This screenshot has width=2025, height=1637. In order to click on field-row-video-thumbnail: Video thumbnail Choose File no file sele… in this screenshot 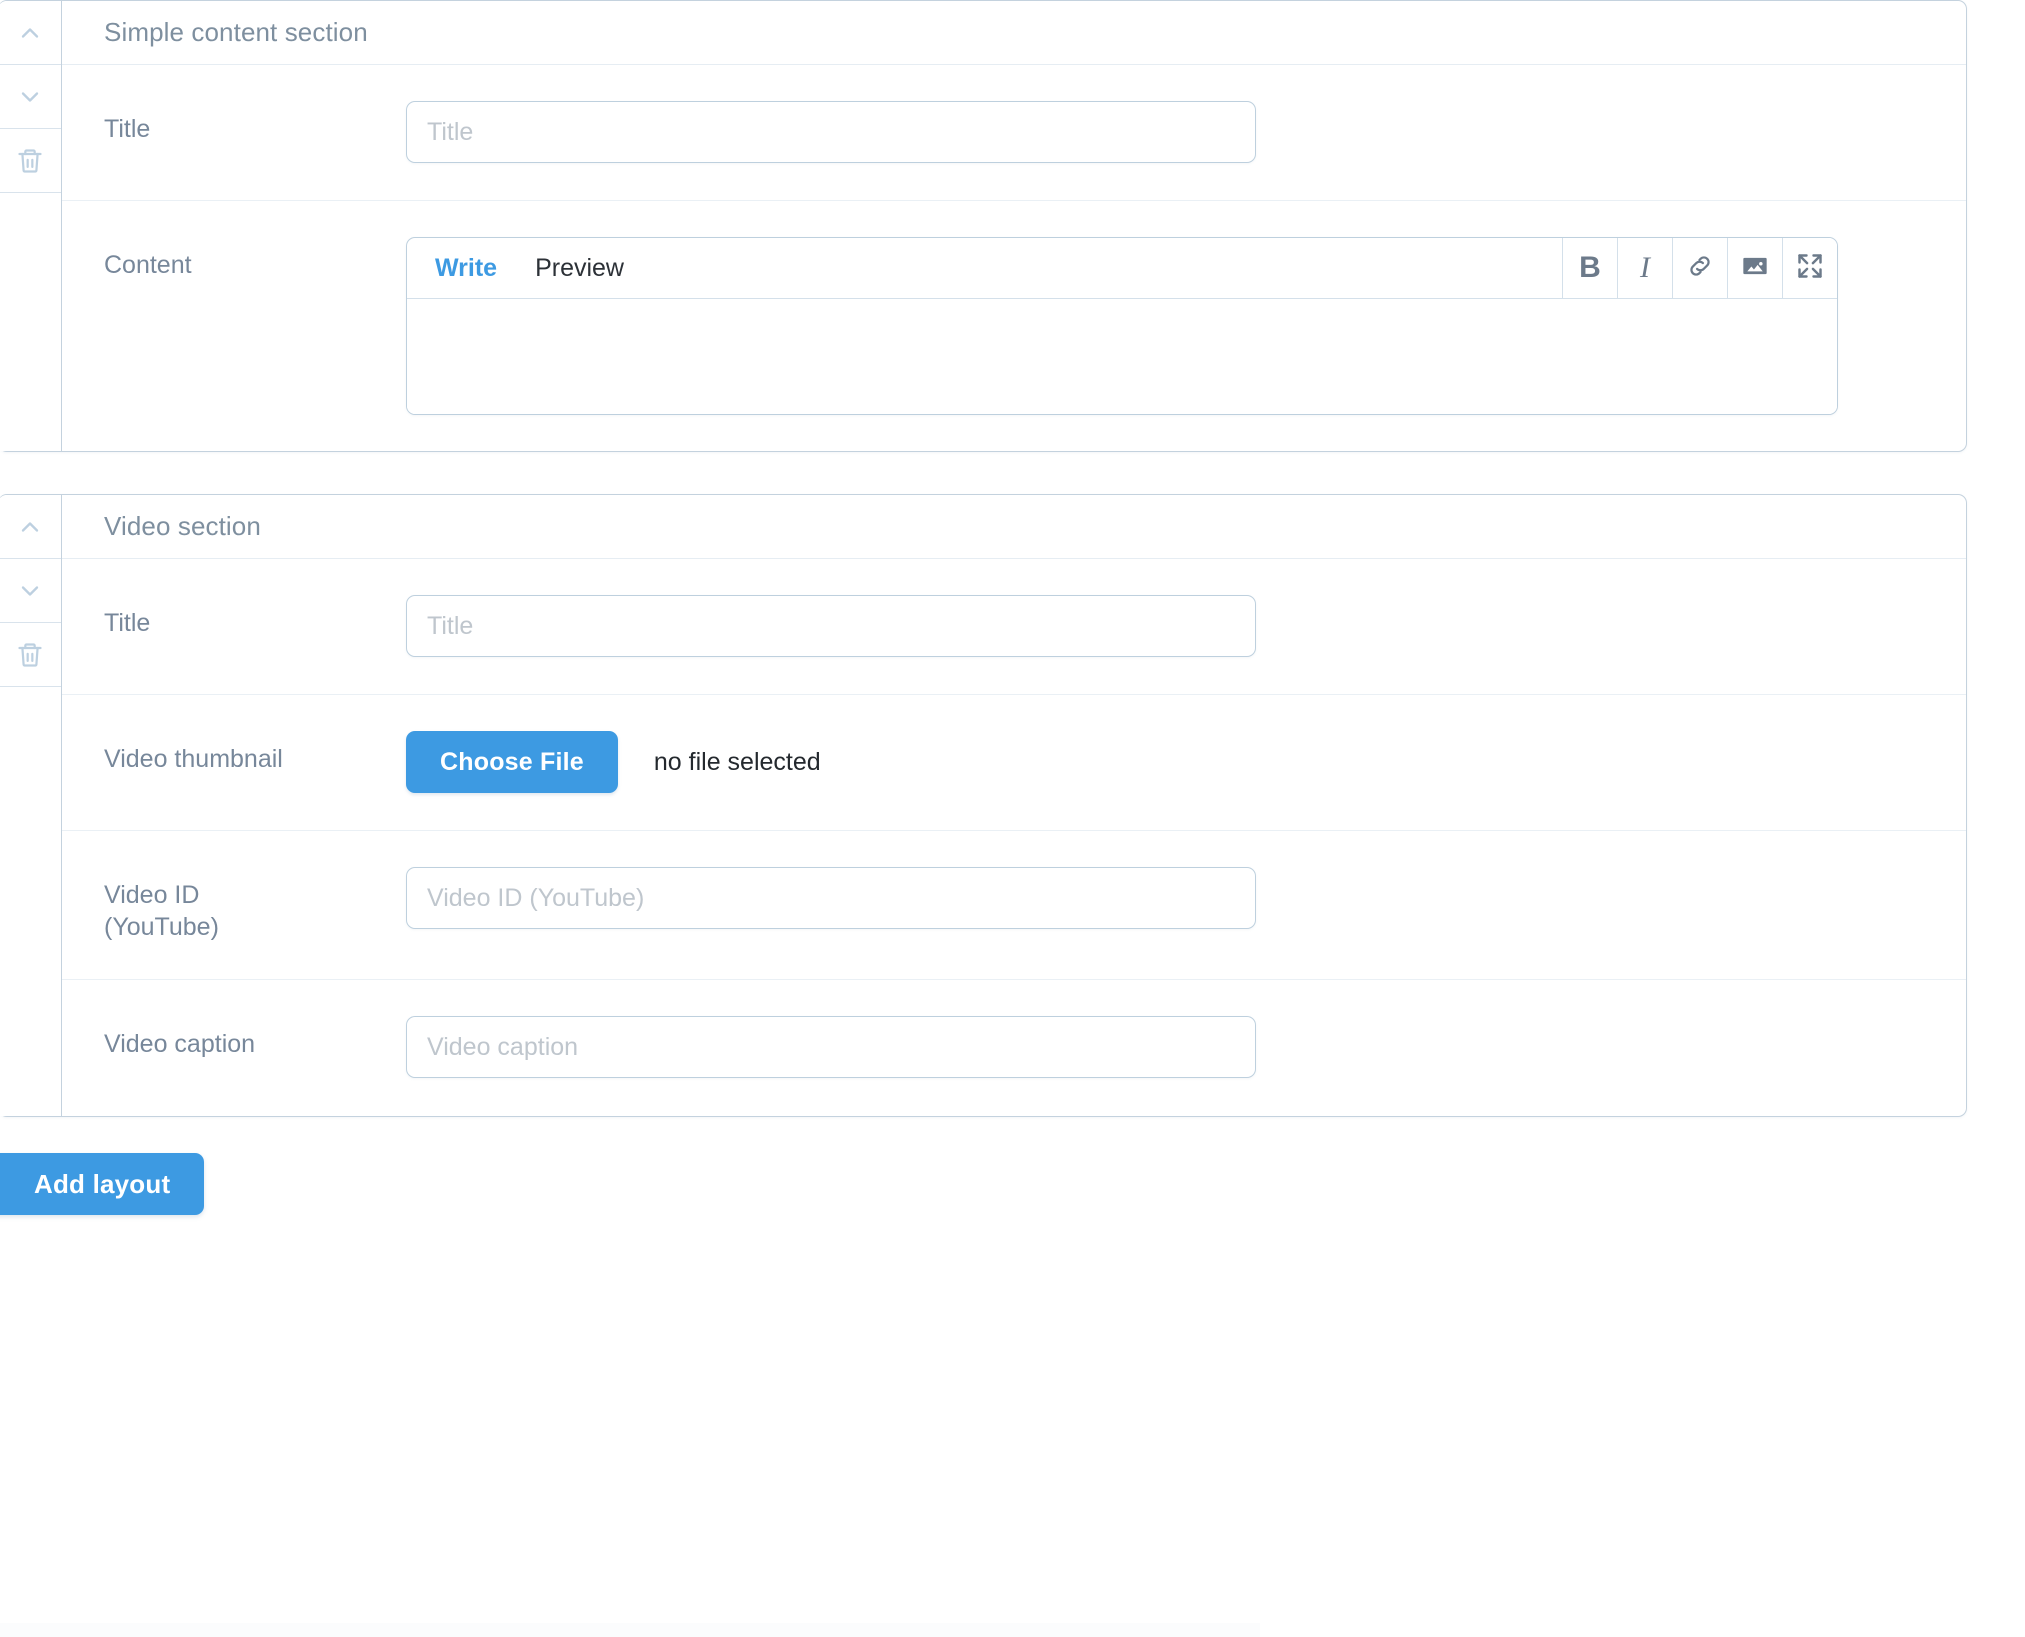, I will do `click(1014, 763)`.